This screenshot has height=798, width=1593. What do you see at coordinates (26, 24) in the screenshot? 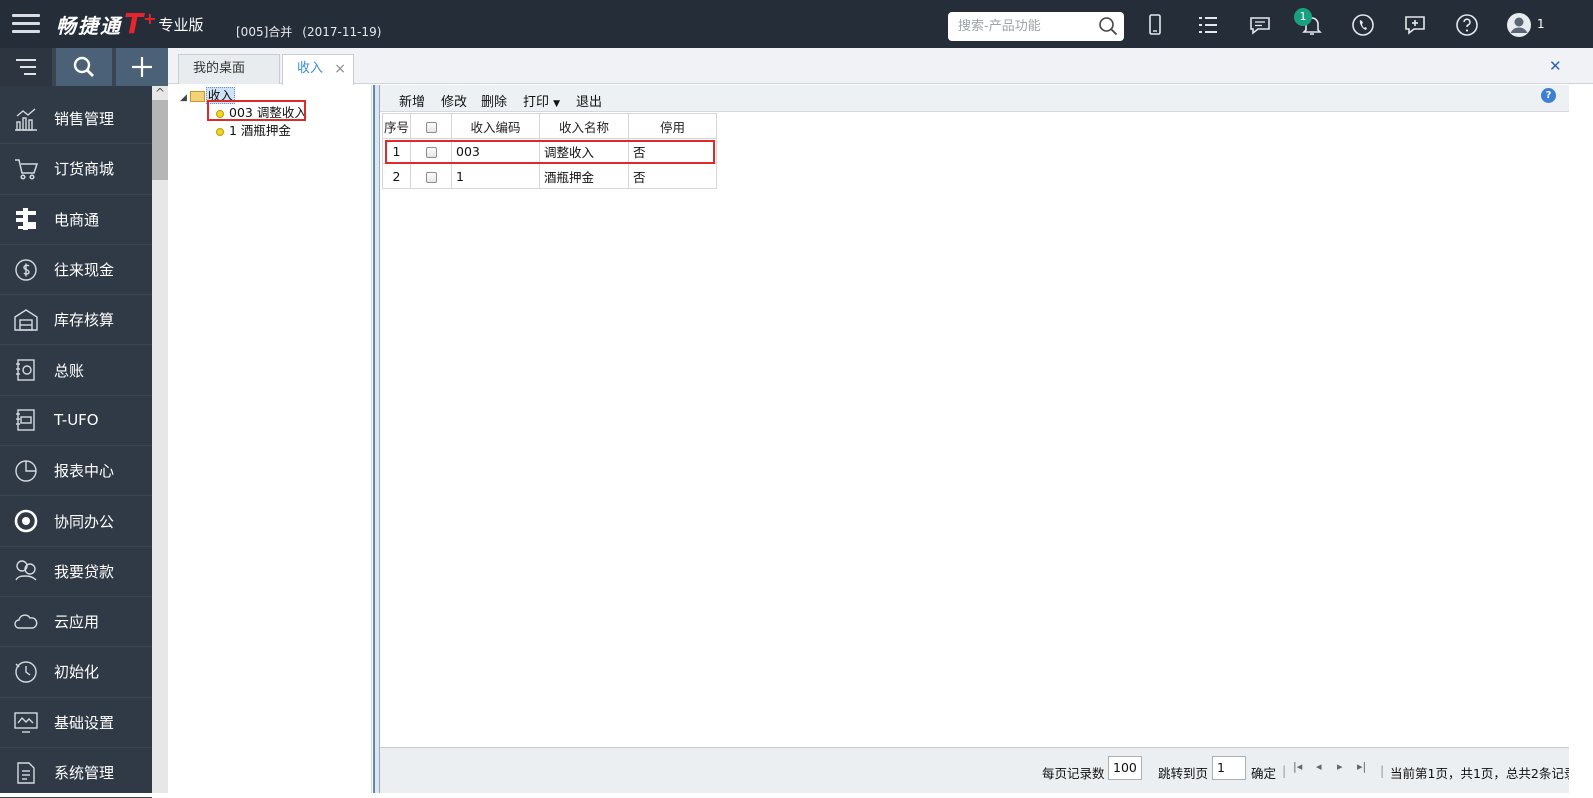
I see `main-menu-icon` at bounding box center [26, 24].